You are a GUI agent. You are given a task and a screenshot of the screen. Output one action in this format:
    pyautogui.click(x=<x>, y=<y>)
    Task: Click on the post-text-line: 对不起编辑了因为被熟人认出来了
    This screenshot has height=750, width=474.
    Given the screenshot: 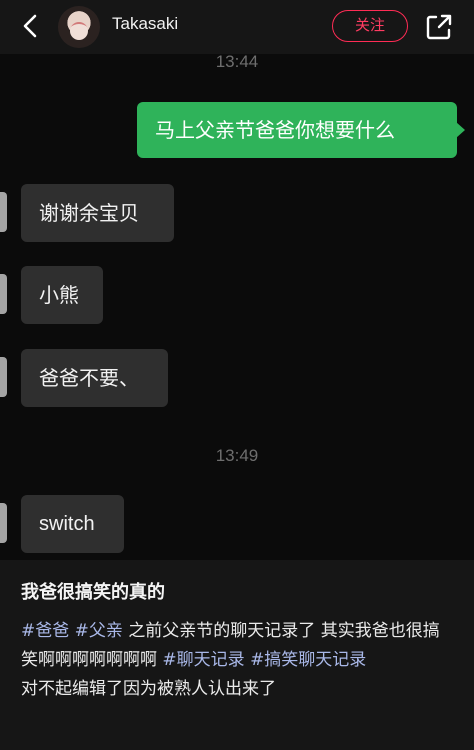 What is the action you would take?
    pyautogui.click(x=148, y=689)
    